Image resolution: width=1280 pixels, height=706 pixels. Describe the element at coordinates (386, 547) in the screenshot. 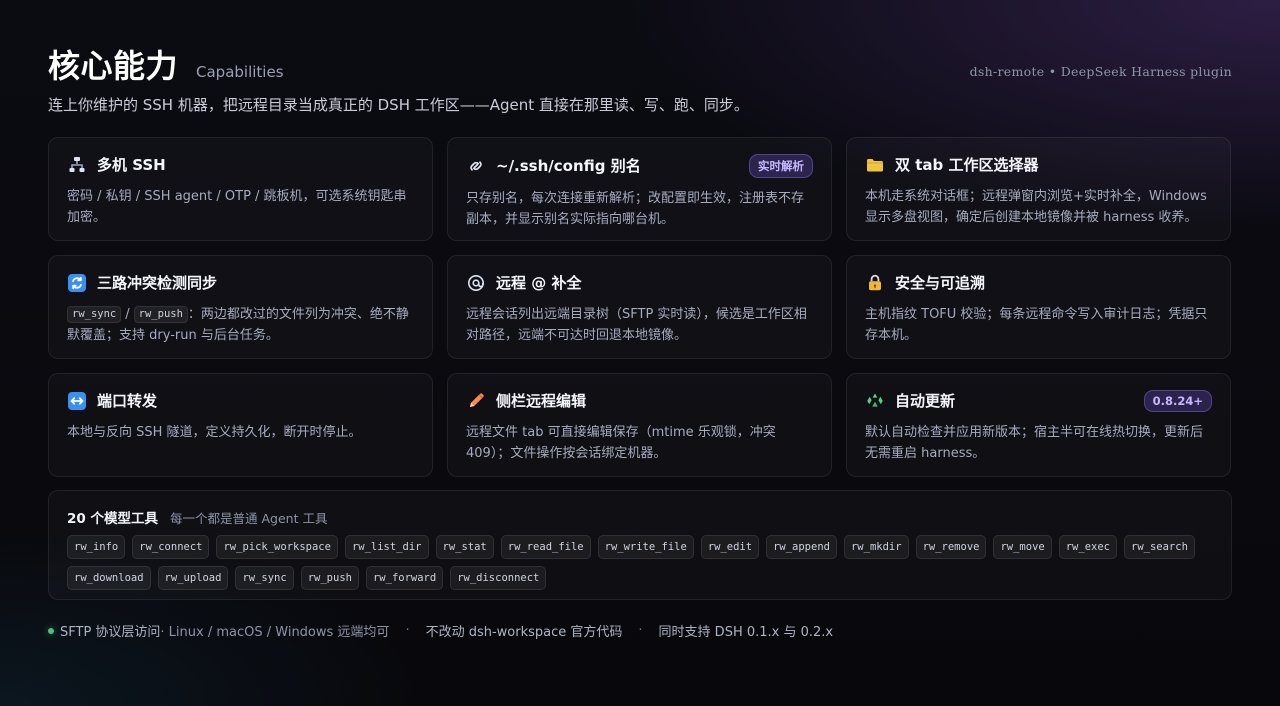

I see `tool-chip-rw-list-dir: rw_list_dir` at that location.